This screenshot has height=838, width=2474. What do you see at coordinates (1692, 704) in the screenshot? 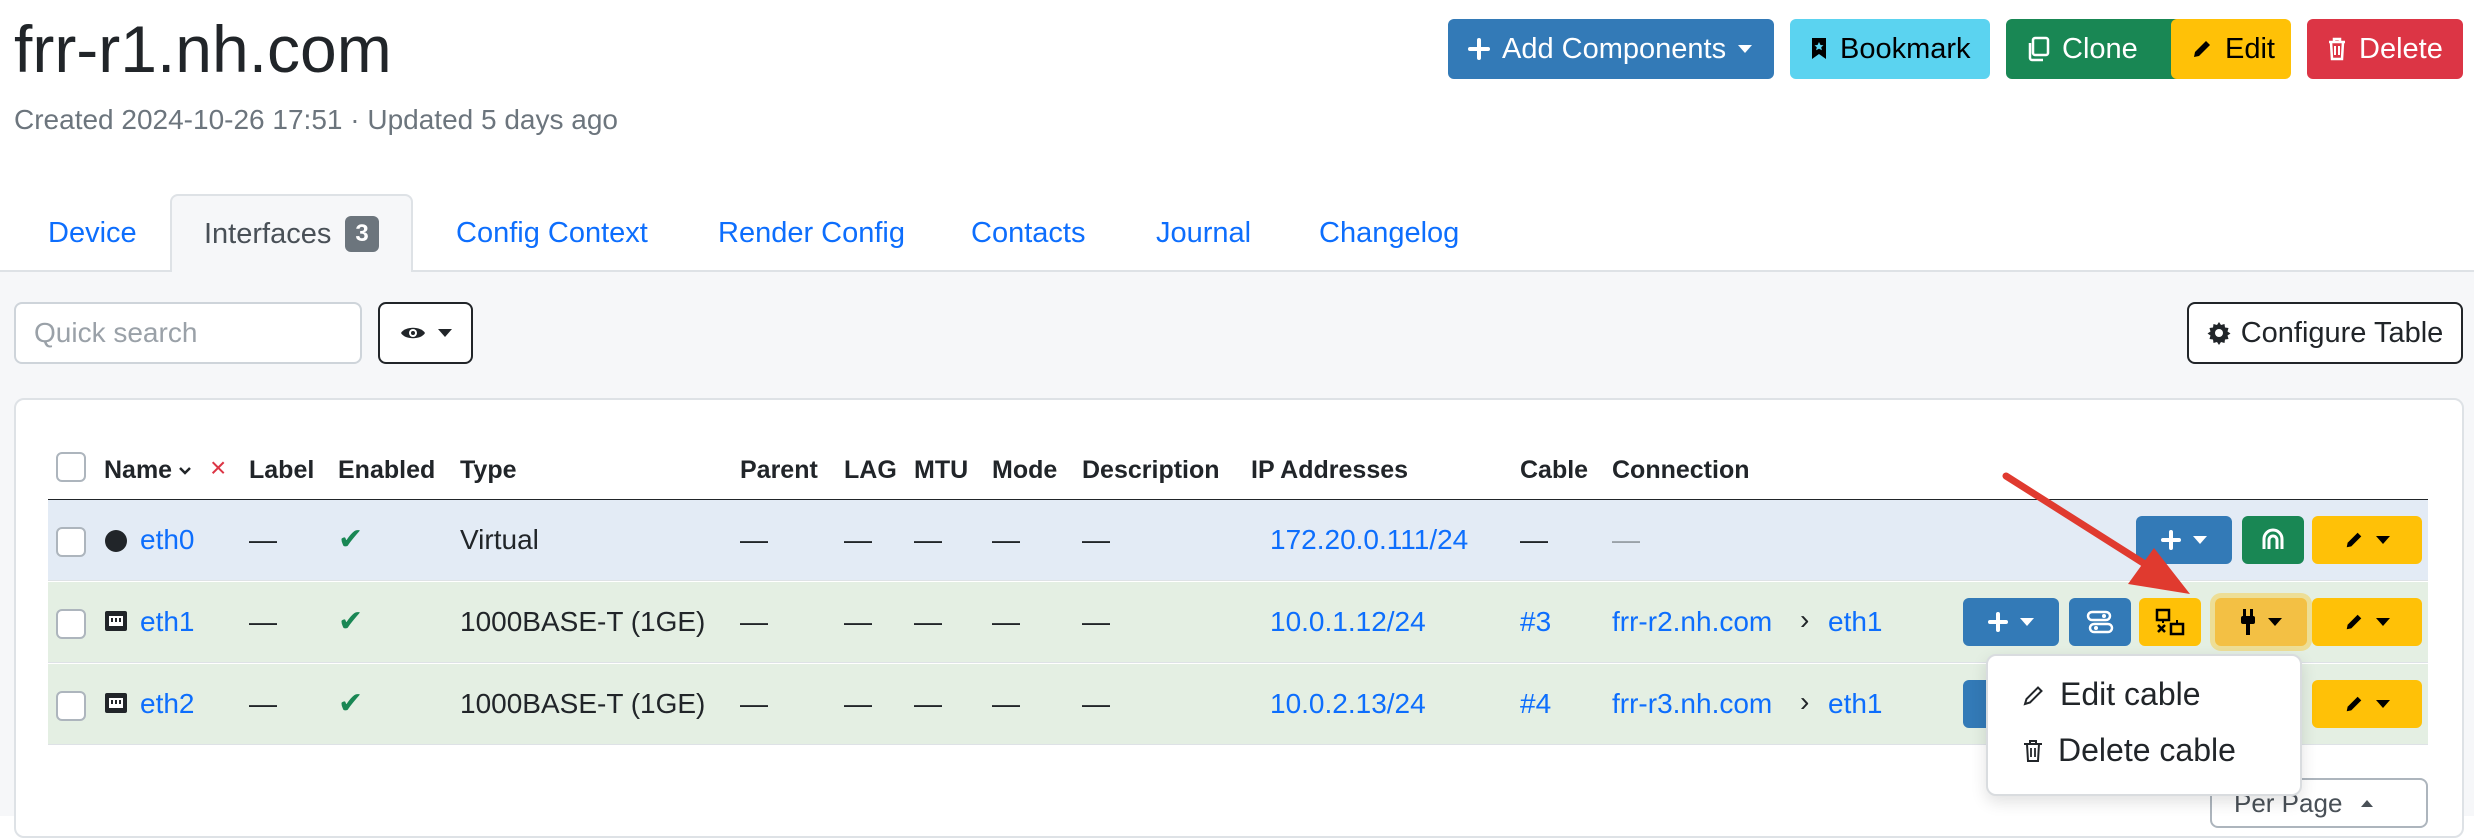
I see `peer-device-link: frr-r3.nh.com` at bounding box center [1692, 704].